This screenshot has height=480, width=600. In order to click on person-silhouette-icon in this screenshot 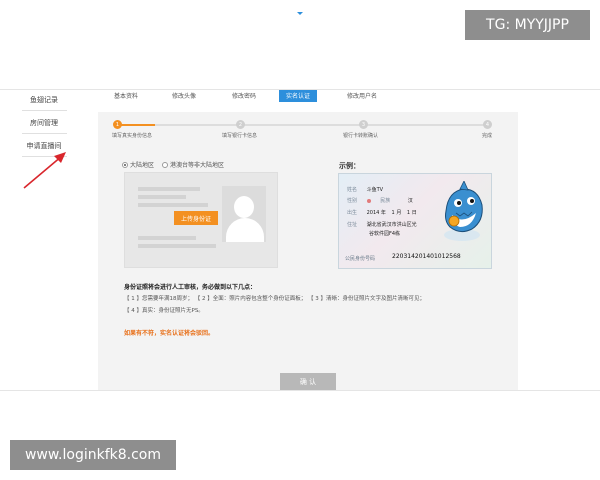, I will do `click(244, 207)`.